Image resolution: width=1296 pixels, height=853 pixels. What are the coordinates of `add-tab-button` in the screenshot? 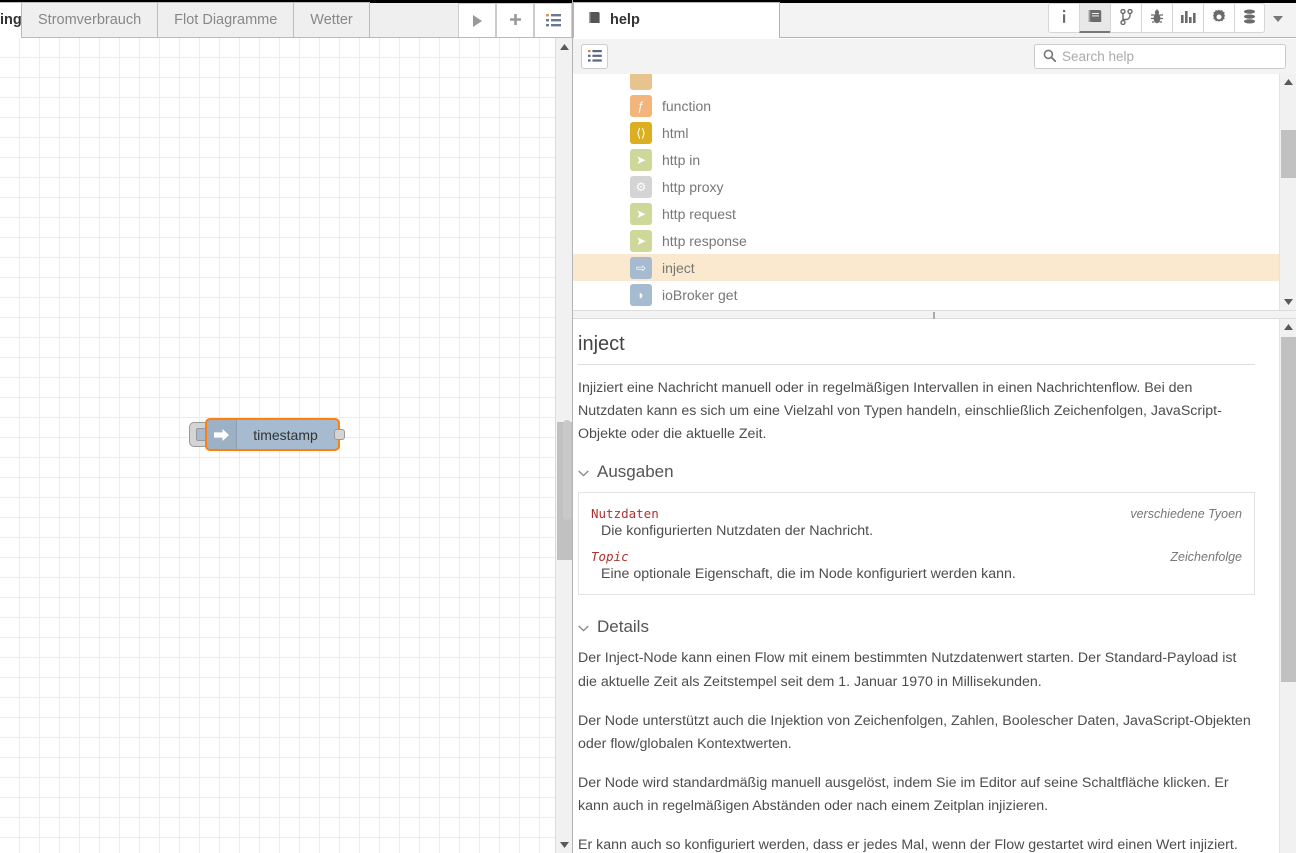 It's located at (515, 20).